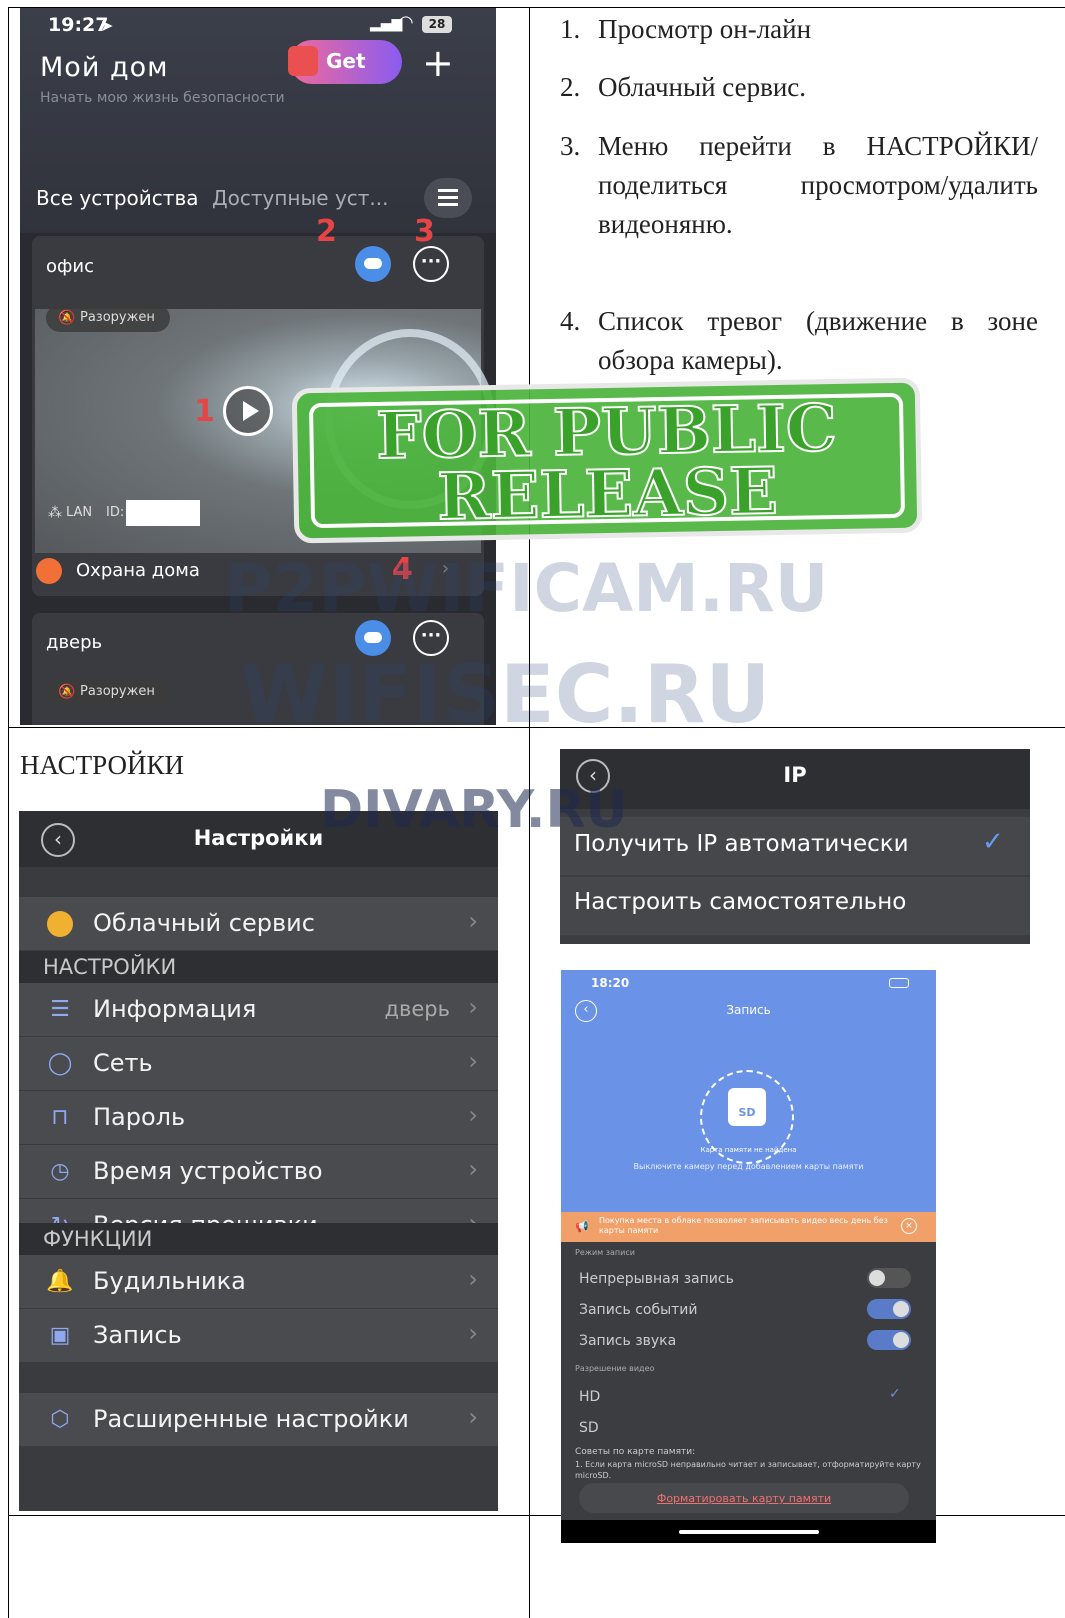  I want to click on close-icon: ×, so click(909, 1226).